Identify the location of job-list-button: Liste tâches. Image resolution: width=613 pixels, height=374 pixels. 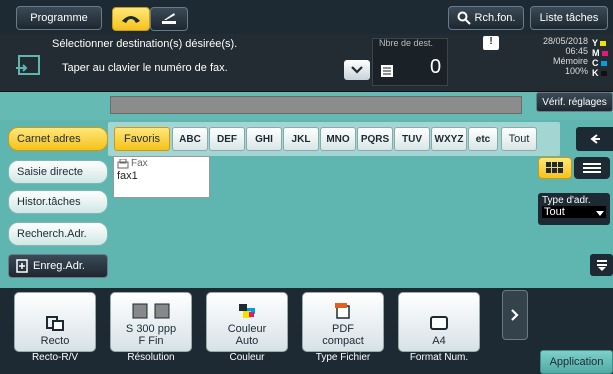
(569, 18).